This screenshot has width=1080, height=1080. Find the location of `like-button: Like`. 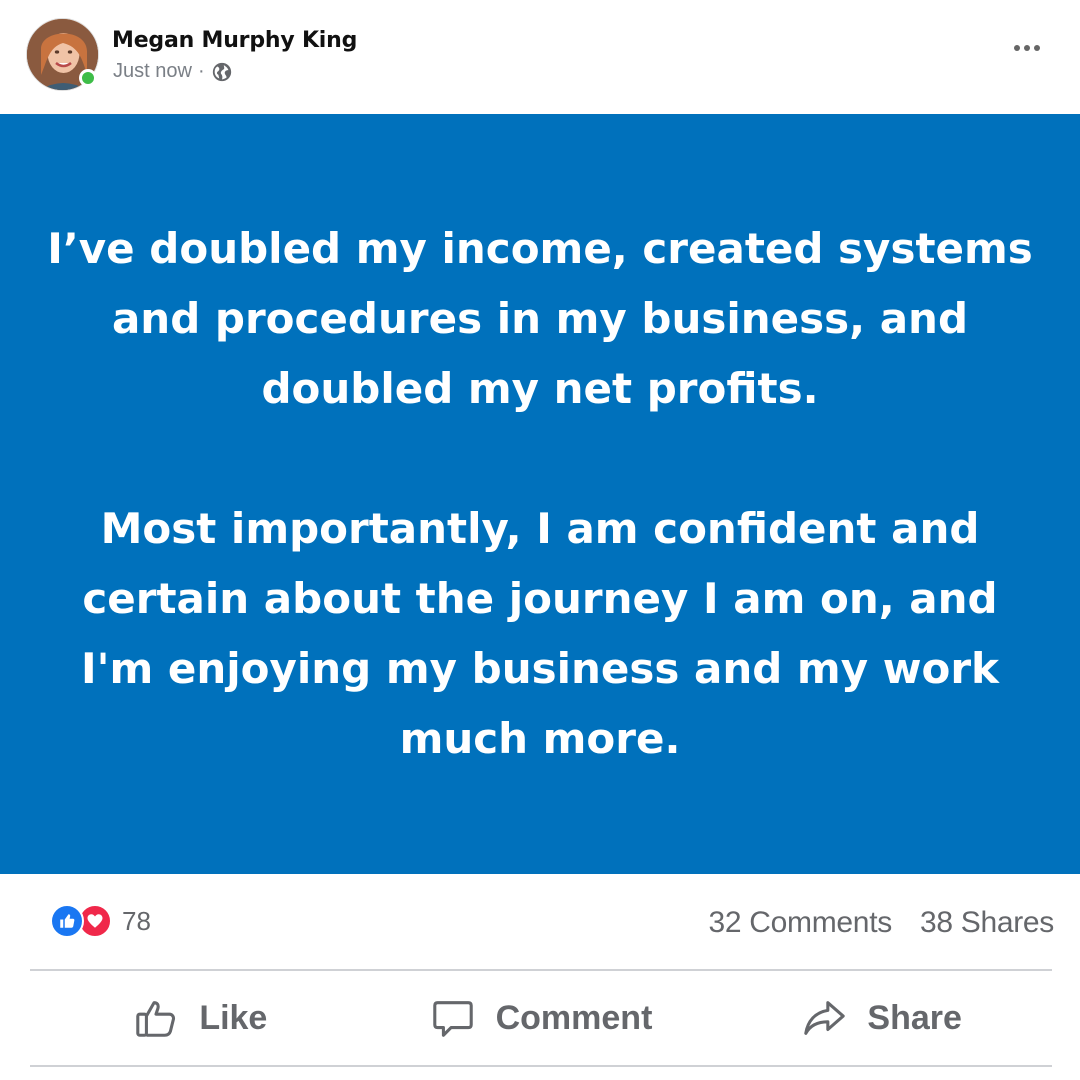

like-button: Like is located at coordinates (200, 1018).